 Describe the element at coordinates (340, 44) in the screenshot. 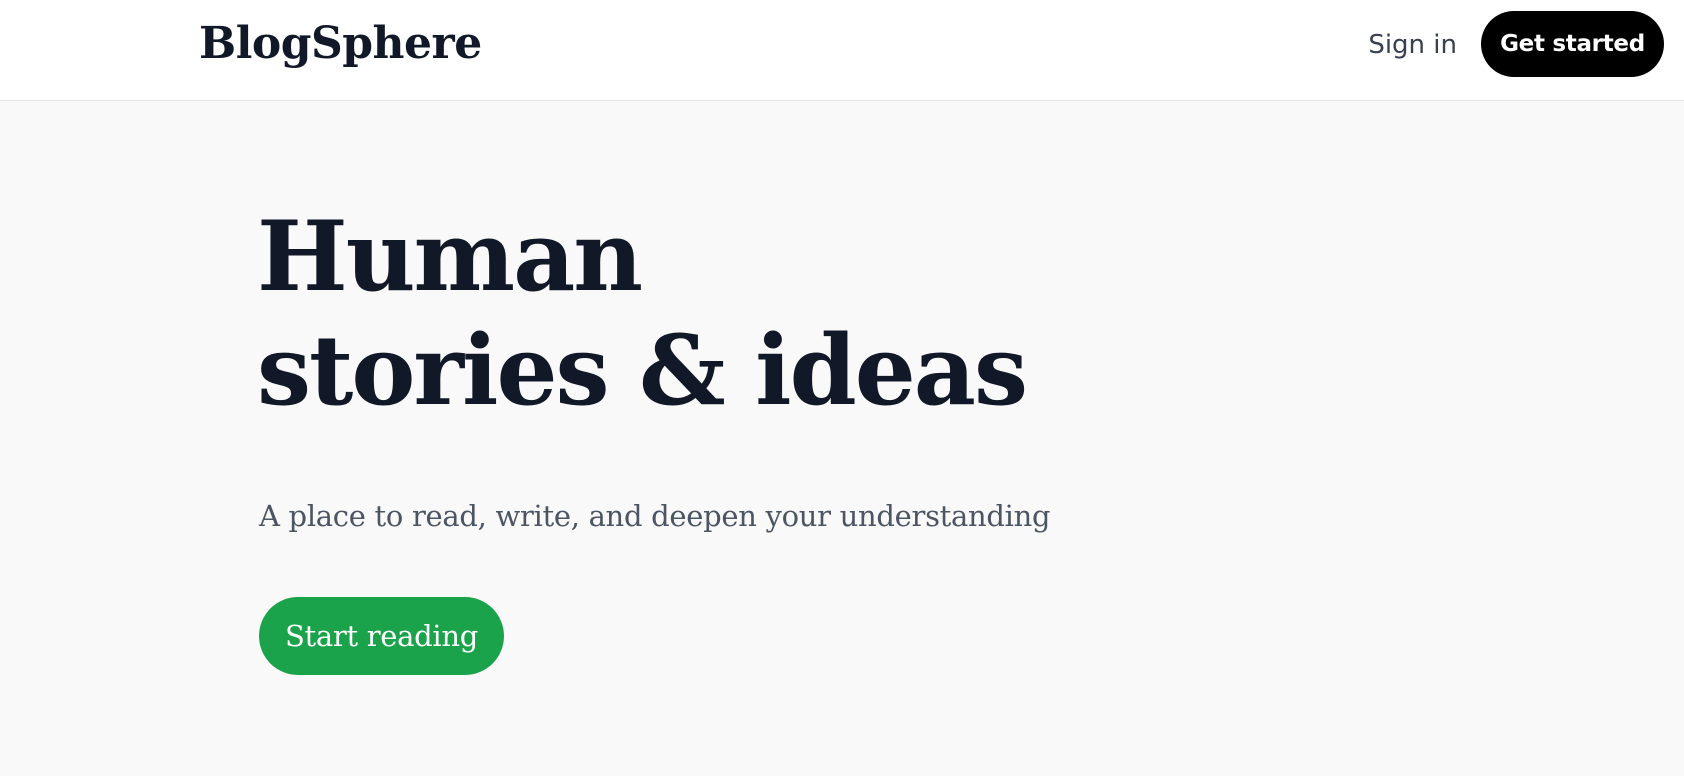

I see `brand-logo: BlogSphere` at that location.